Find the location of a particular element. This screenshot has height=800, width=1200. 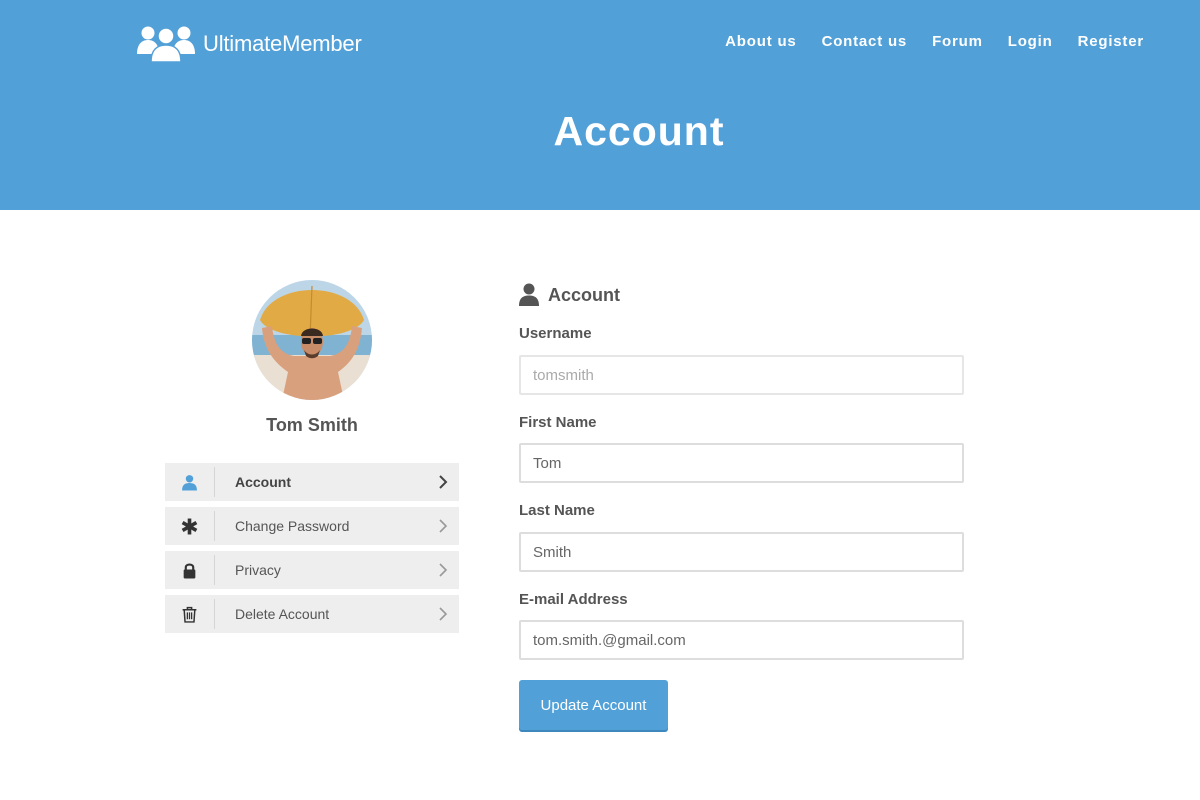

menu-item-label: Delete Account is located at coordinates (282, 614).